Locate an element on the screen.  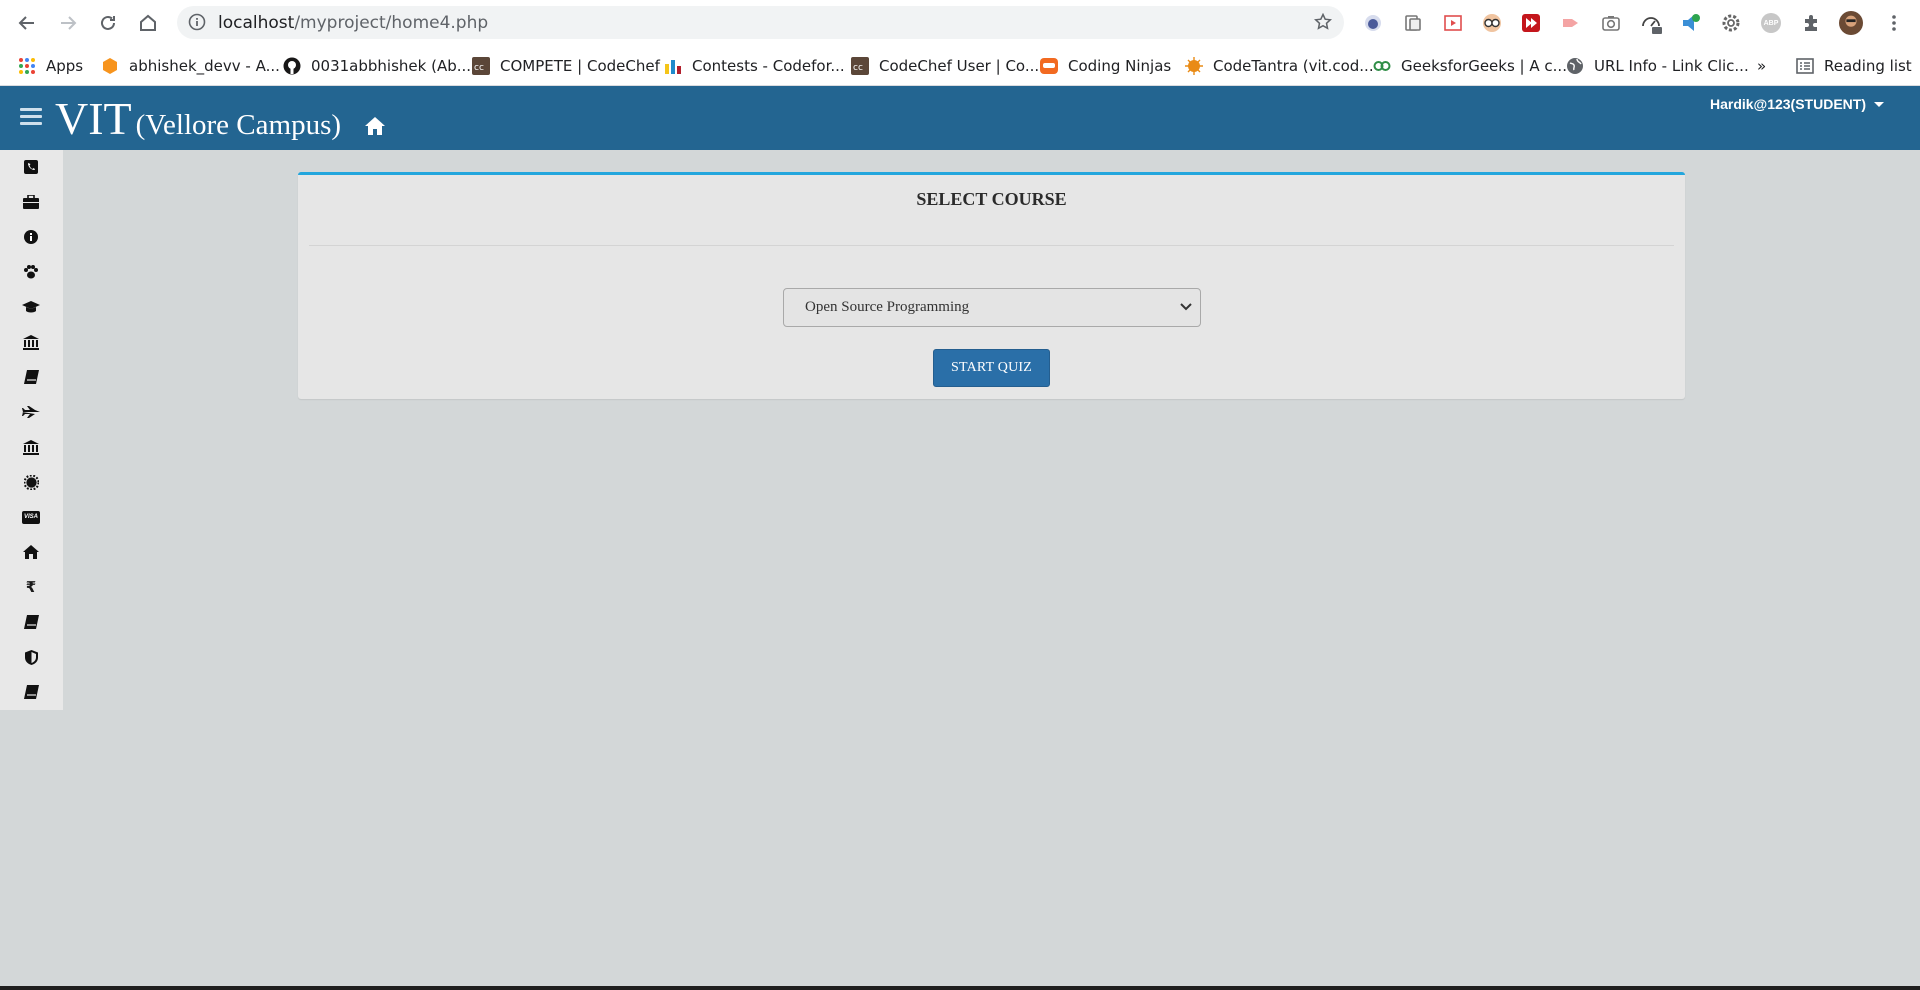
info-circle-icon is located at coordinates (197, 22).